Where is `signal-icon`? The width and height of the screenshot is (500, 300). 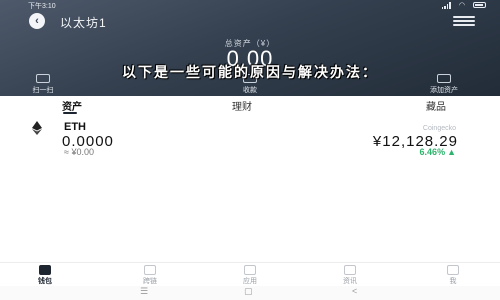 signal-icon is located at coordinates (446, 5).